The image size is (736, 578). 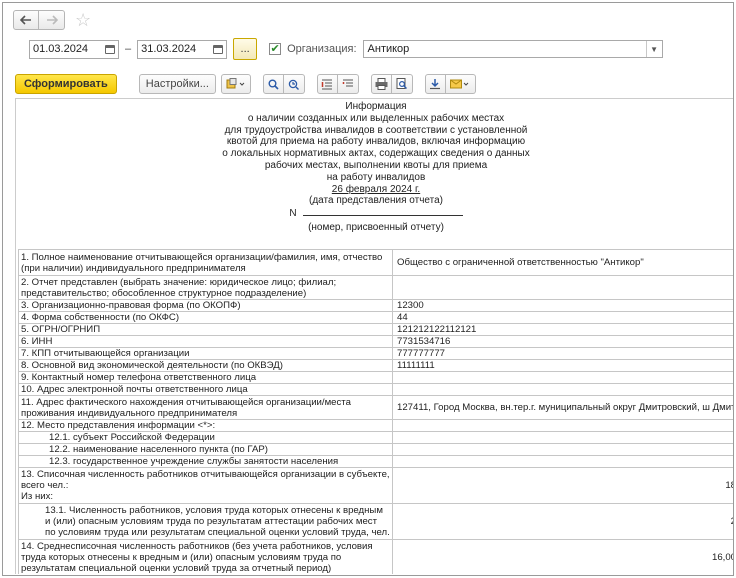 I want to click on star-icon: ☆, so click(x=83, y=20).